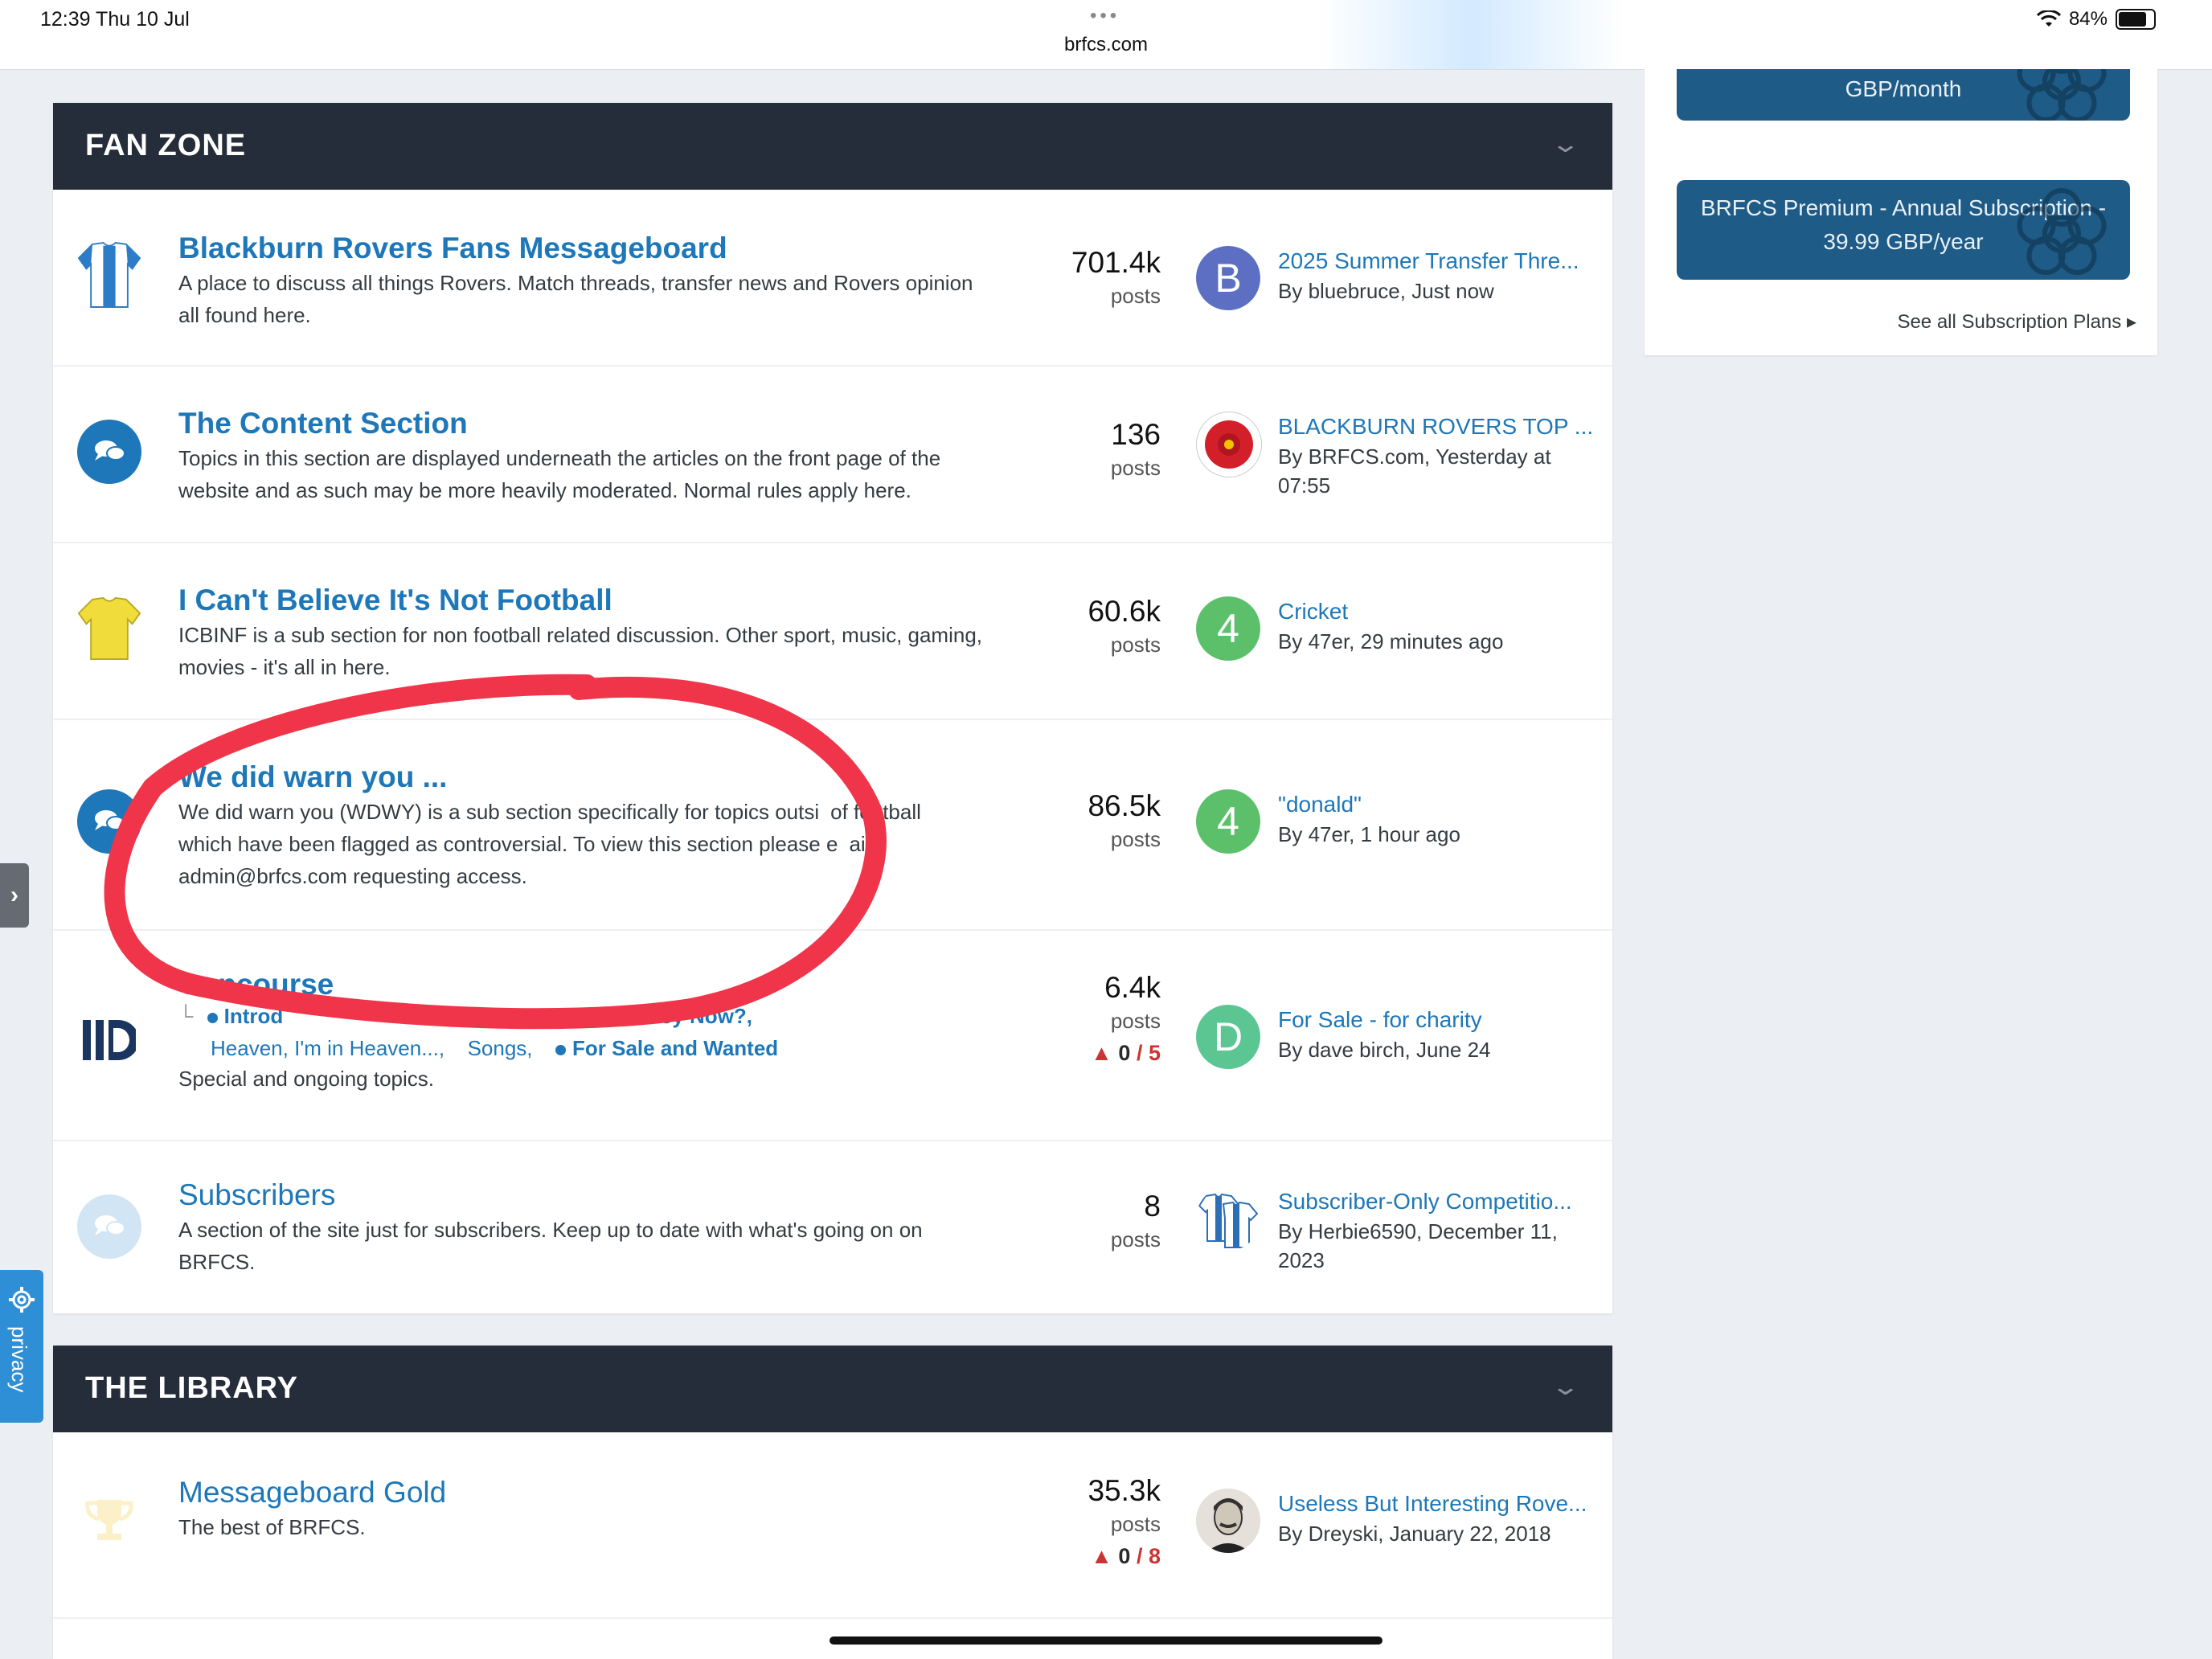 The width and height of the screenshot is (2212, 1659). I want to click on forum-stats: 86.5k posts, so click(1124, 821).